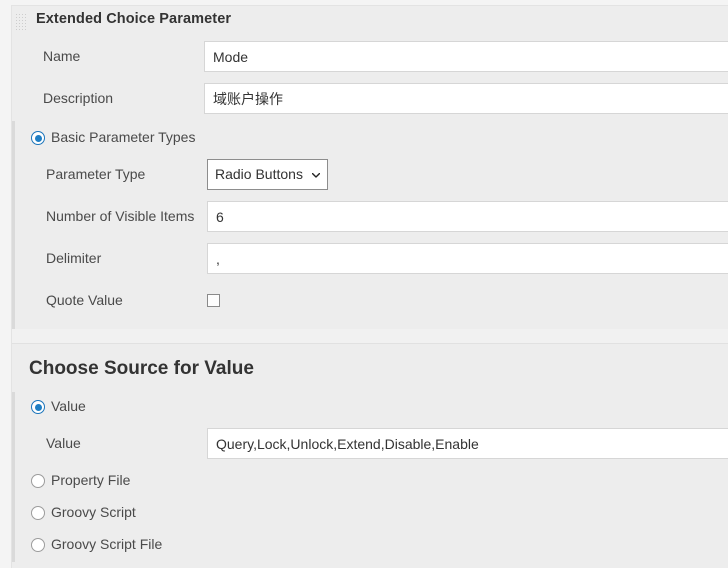  Describe the element at coordinates (370, 336) in the screenshot. I see `section-gap` at that location.